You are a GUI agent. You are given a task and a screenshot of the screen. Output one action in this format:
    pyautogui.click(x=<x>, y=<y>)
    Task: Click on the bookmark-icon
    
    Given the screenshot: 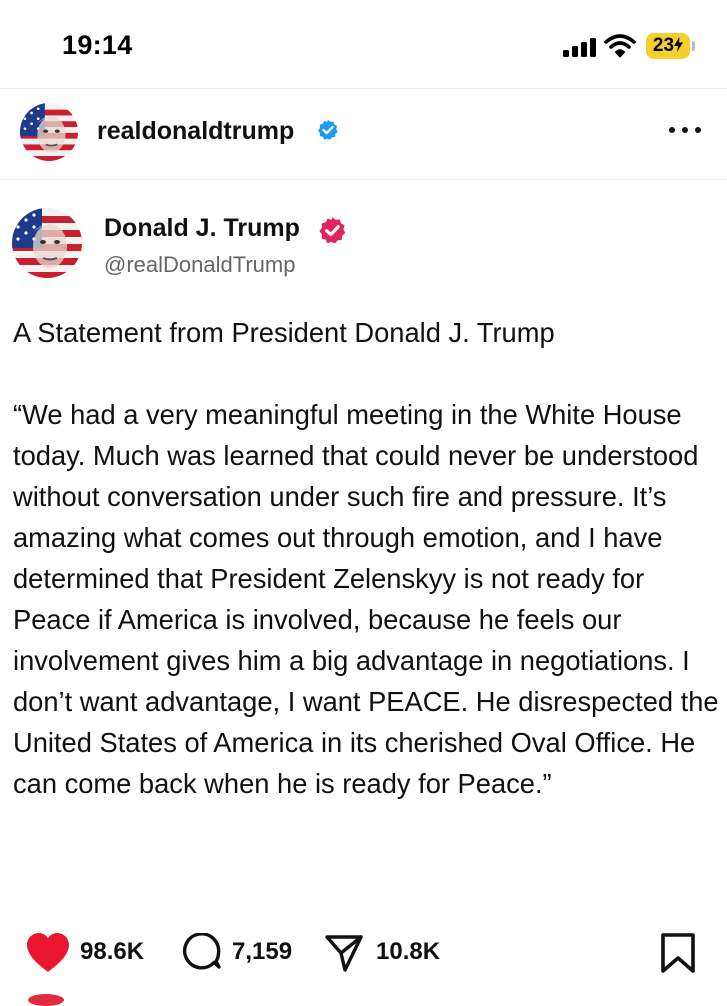 What is the action you would take?
    pyautogui.click(x=678, y=953)
    